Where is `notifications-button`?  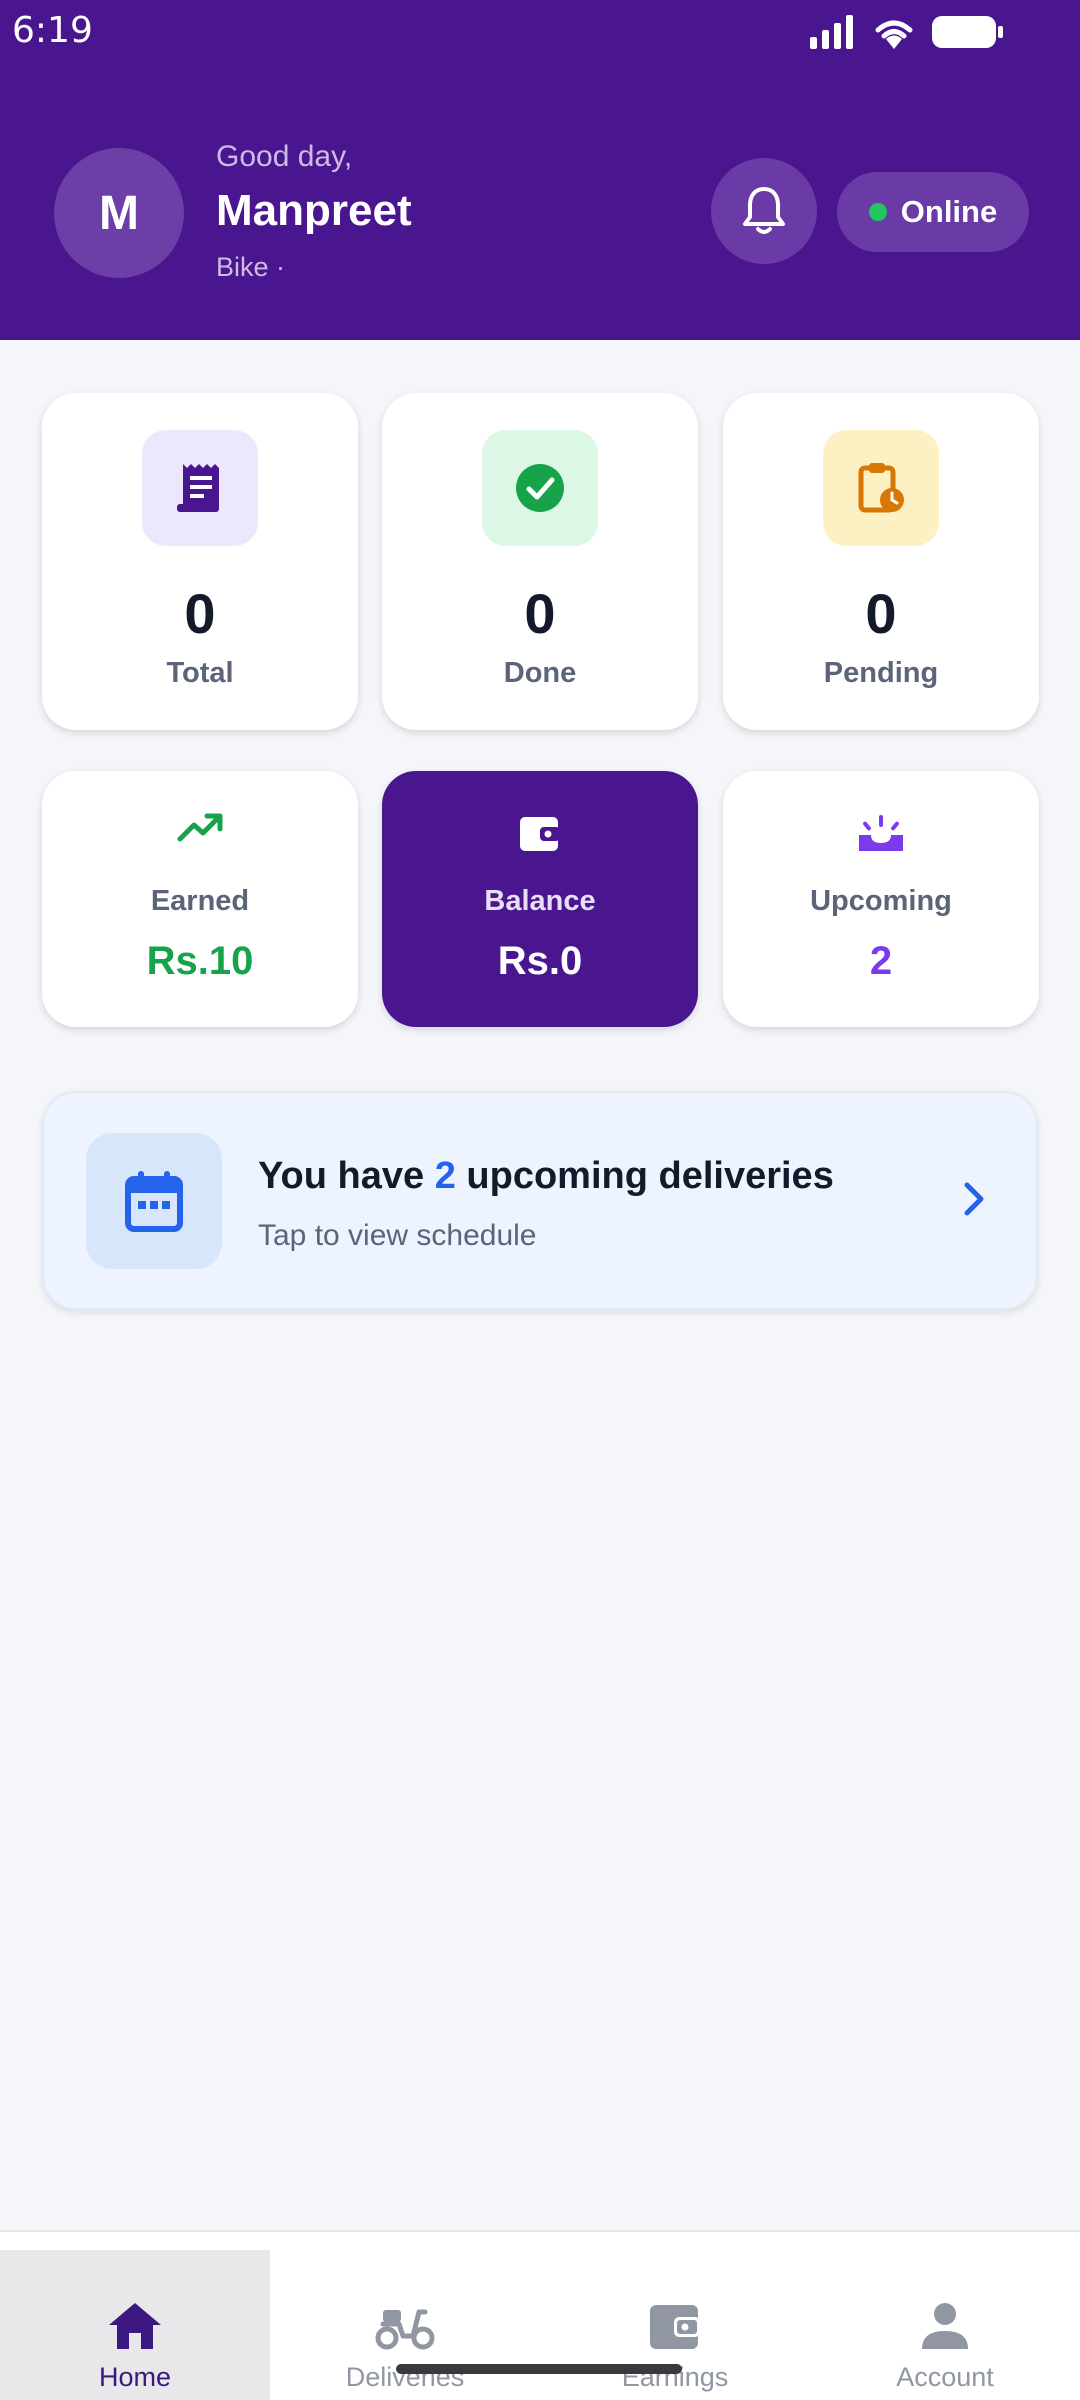
notifications-button is located at coordinates (764, 211).